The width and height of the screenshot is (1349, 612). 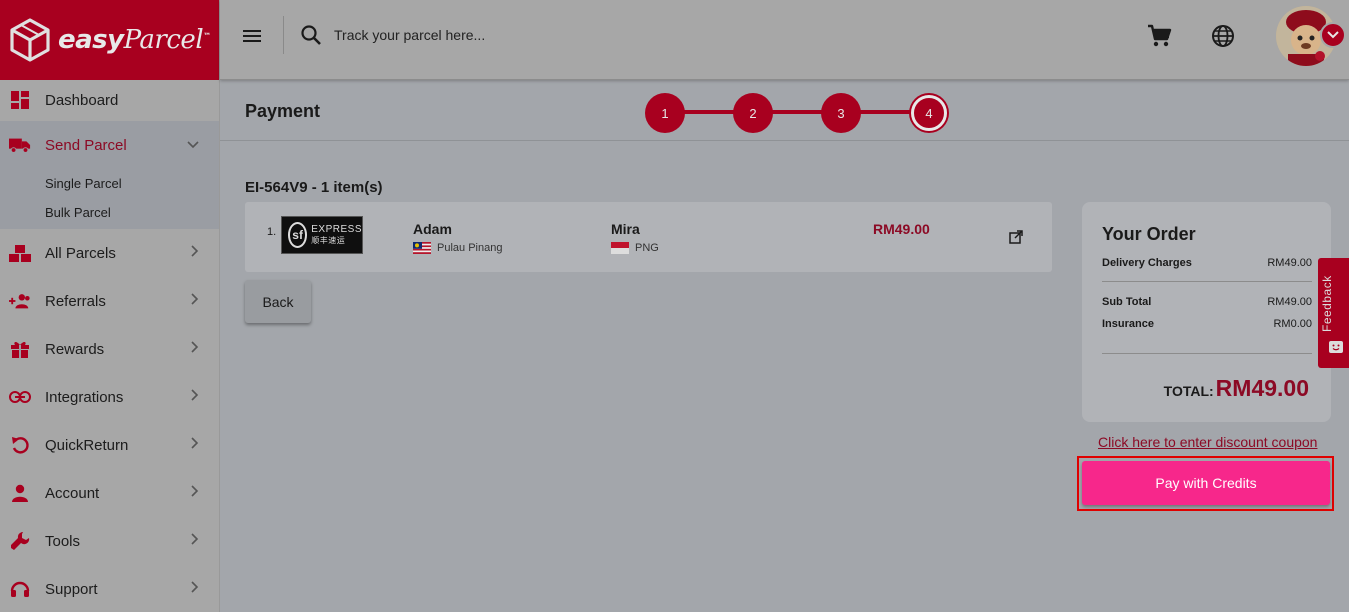 I want to click on sidebar-item-label: Dashboard, so click(x=82, y=100).